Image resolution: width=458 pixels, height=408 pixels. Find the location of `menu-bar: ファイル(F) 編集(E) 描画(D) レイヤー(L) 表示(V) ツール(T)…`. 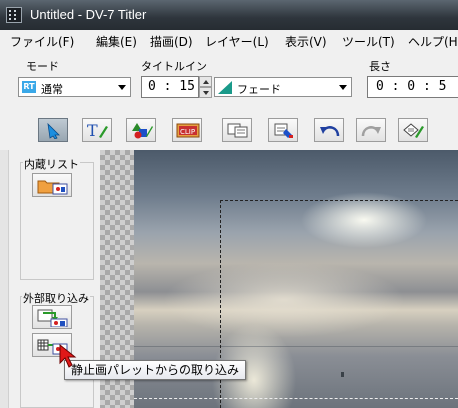

menu-bar: ファイル(F) 編集(E) 描画(D) レイヤー(L) 表示(V) ツール(T)… is located at coordinates (229, 41).